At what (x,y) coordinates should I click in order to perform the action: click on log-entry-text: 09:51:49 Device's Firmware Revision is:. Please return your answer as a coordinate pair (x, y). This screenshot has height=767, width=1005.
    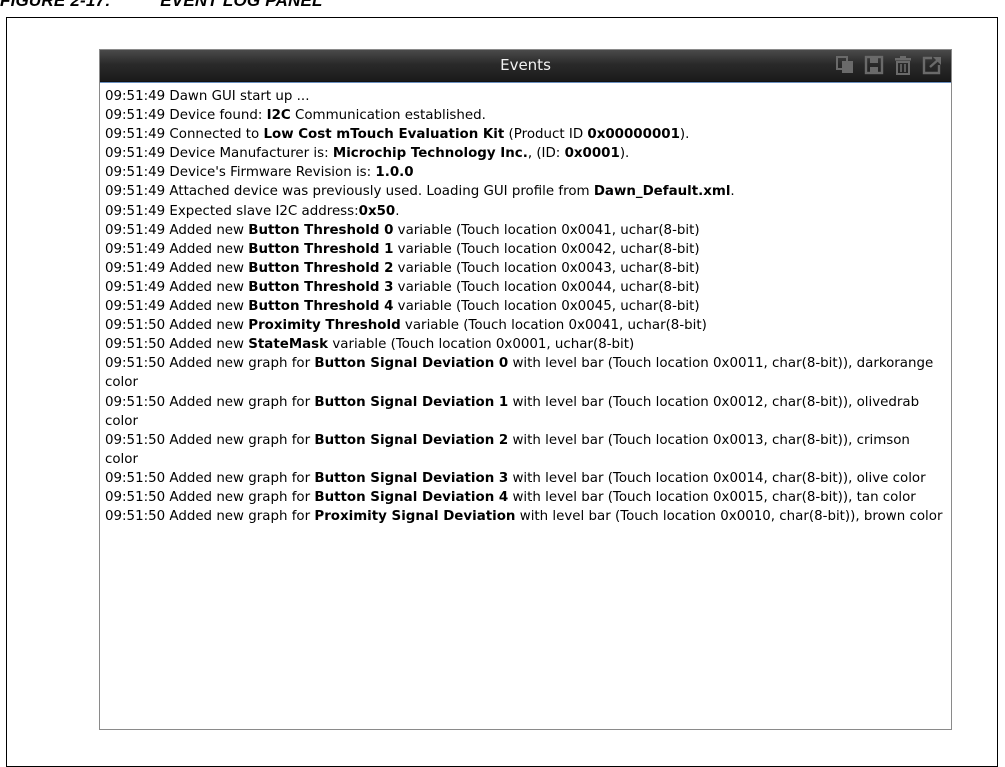
    Looking at the image, I should click on (240, 173).